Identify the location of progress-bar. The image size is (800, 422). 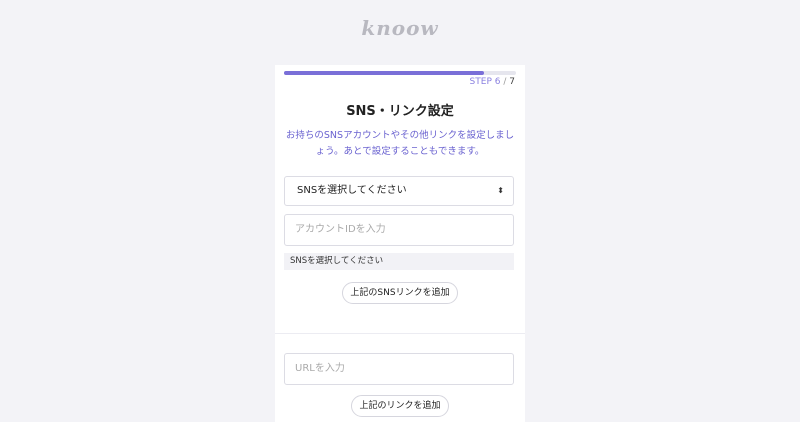
(400, 73).